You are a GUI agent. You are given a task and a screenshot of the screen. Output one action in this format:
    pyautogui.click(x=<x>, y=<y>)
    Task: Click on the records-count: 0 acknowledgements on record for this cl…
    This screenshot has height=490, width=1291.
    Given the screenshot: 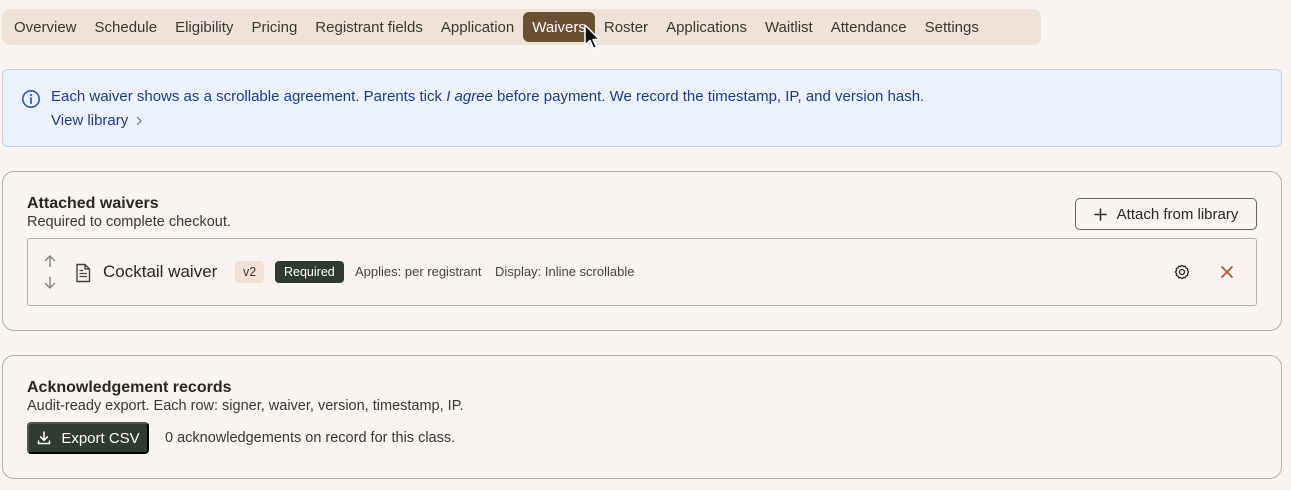 What is the action you would take?
    pyautogui.click(x=310, y=438)
    